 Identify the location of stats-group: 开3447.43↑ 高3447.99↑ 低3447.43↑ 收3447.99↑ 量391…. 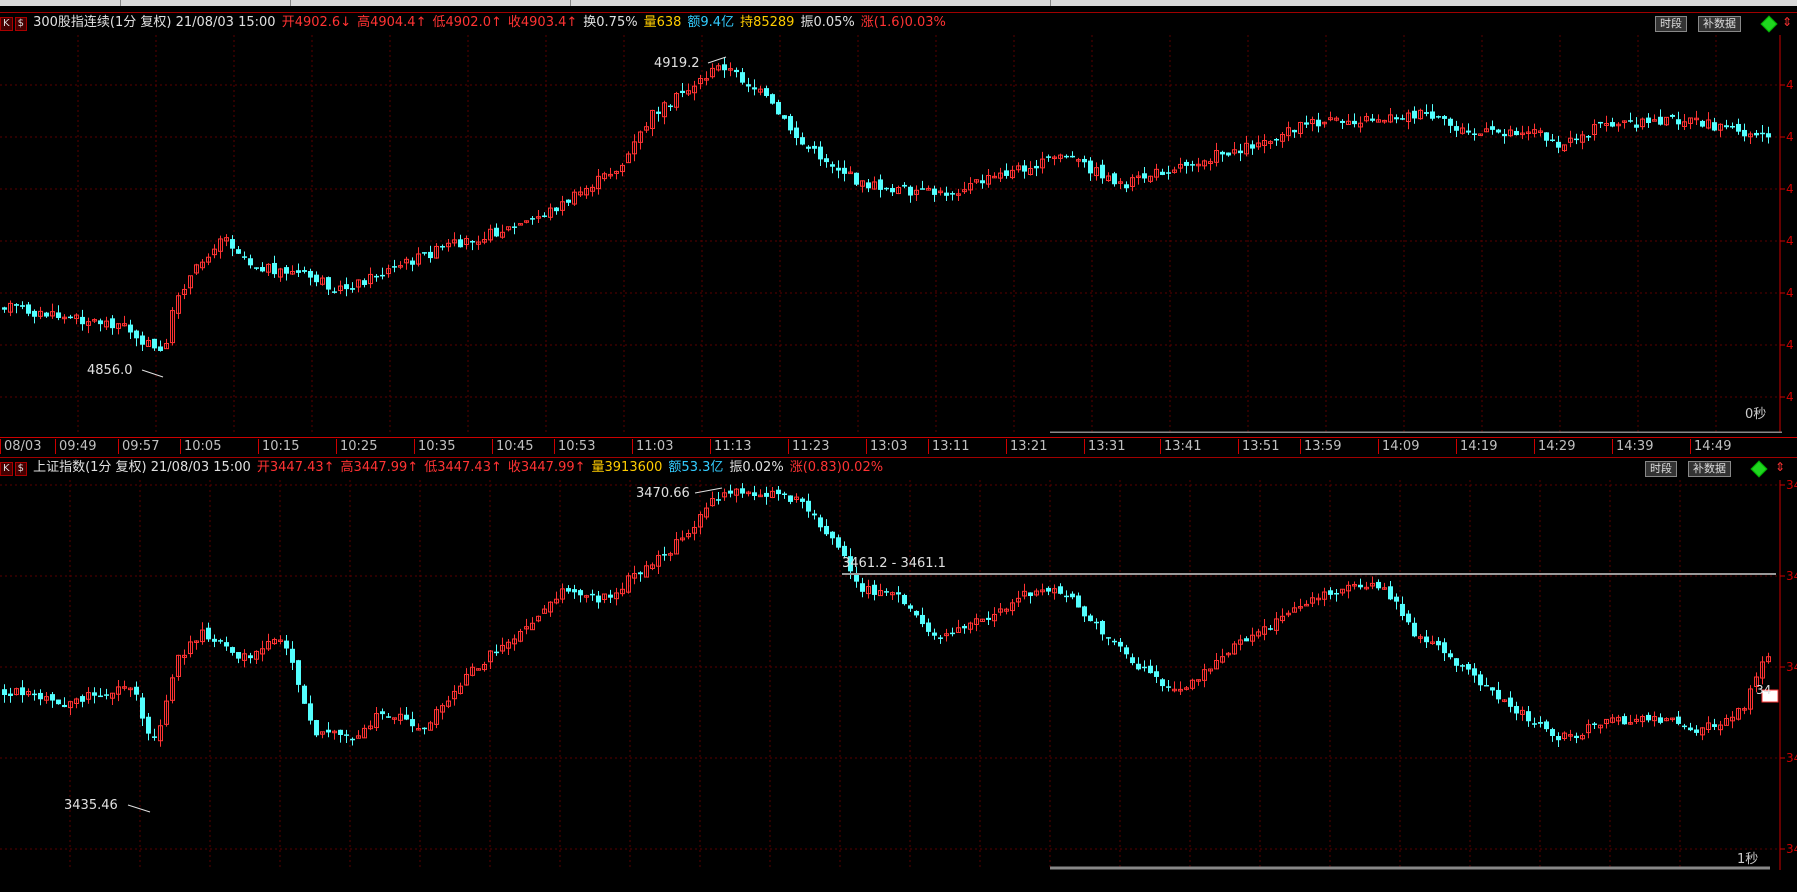
(573, 467).